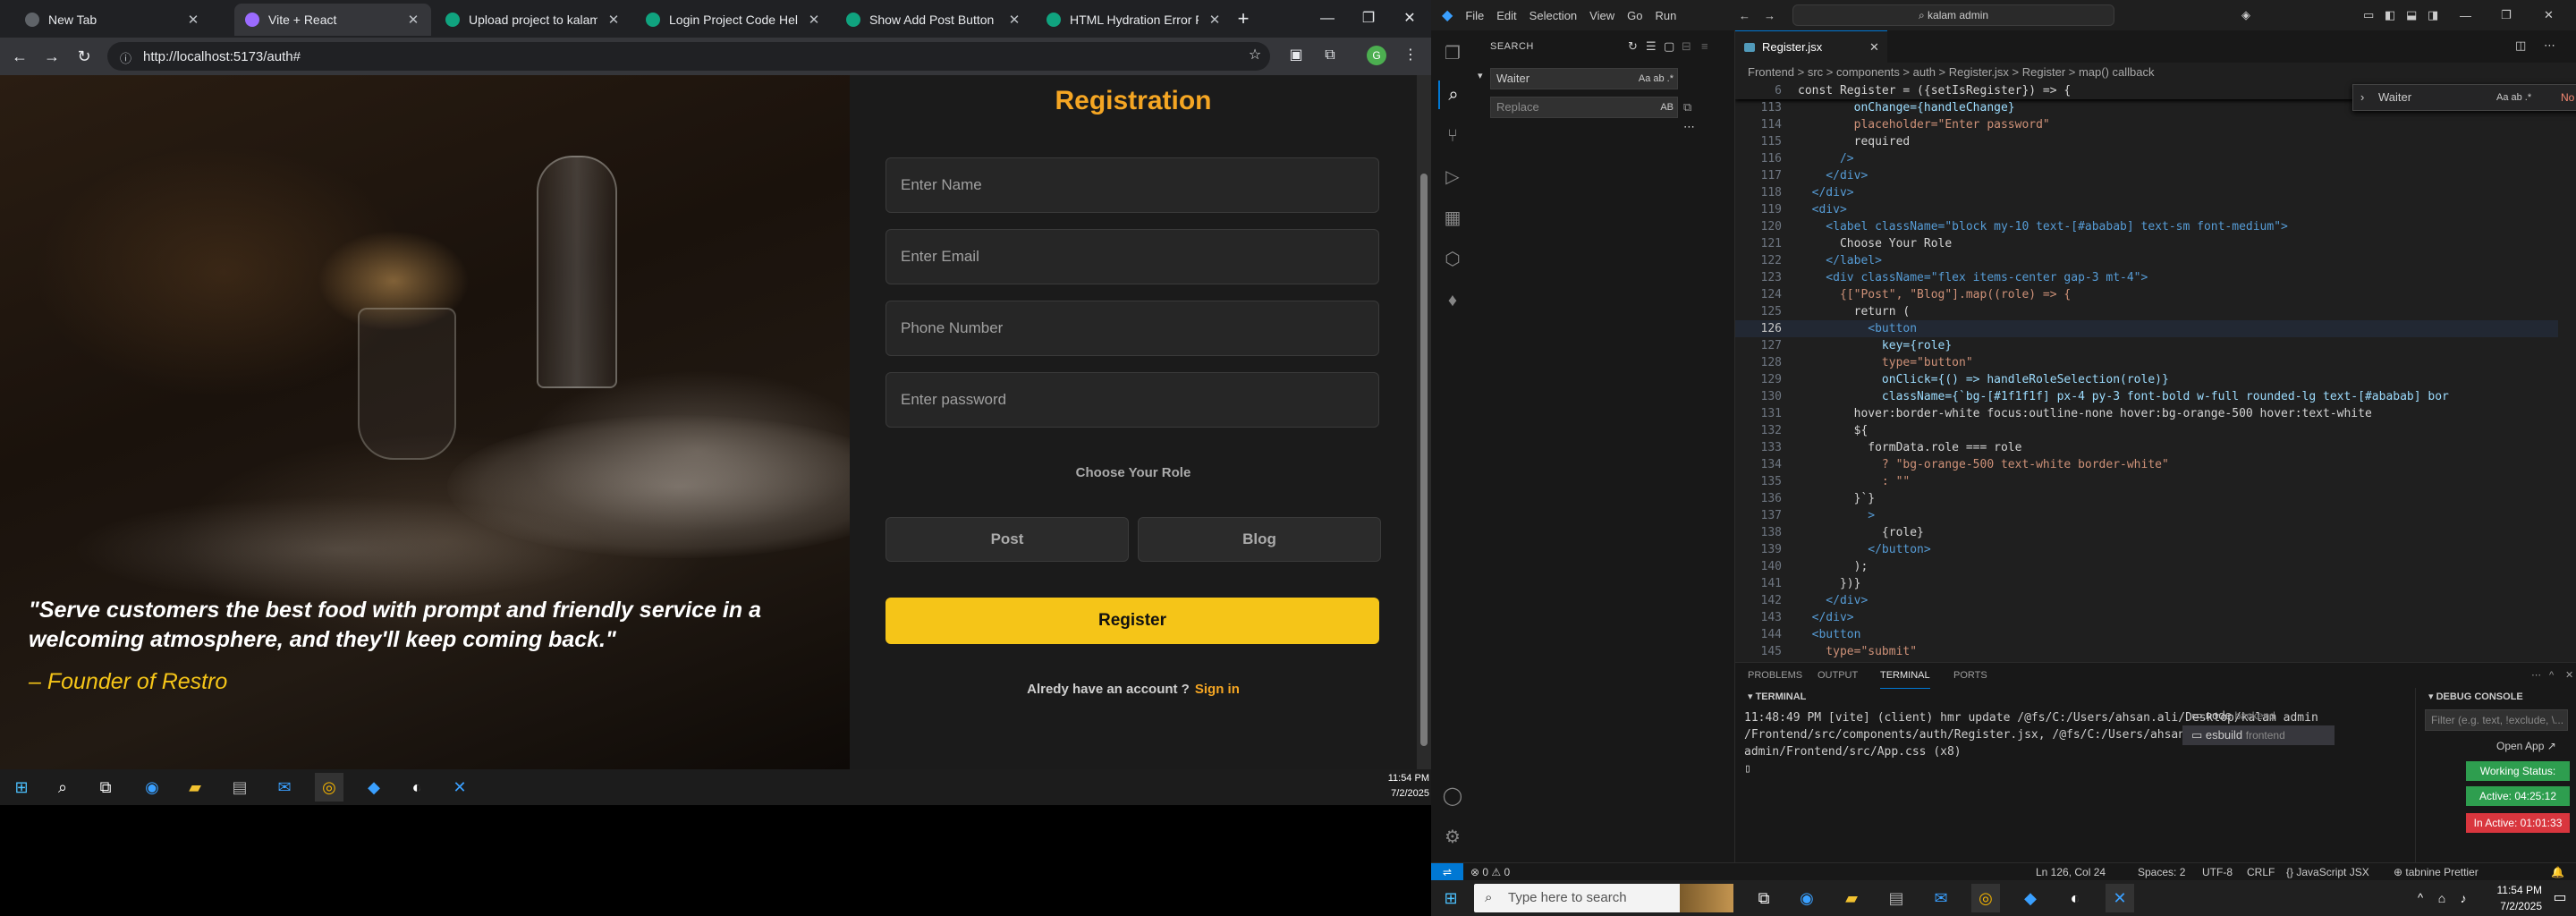 The image size is (2576, 916). I want to click on code-line: 127 key={role}, so click(2146, 345).